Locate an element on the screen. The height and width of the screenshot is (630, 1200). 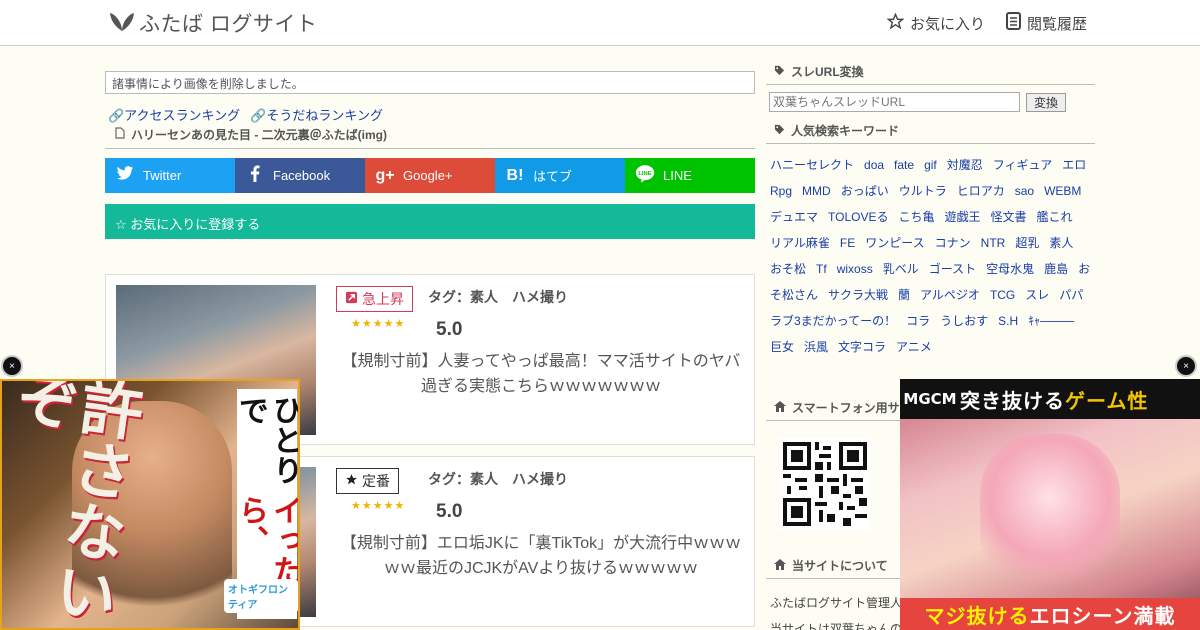
about-heading-text: 当サイトについて is located at coordinates (840, 566).